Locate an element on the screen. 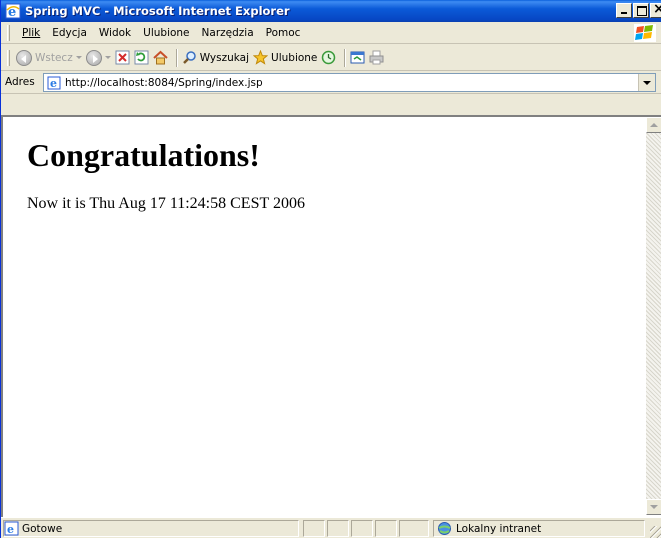 The image size is (661, 538). address-bar: Adres e is located at coordinates (331, 82).